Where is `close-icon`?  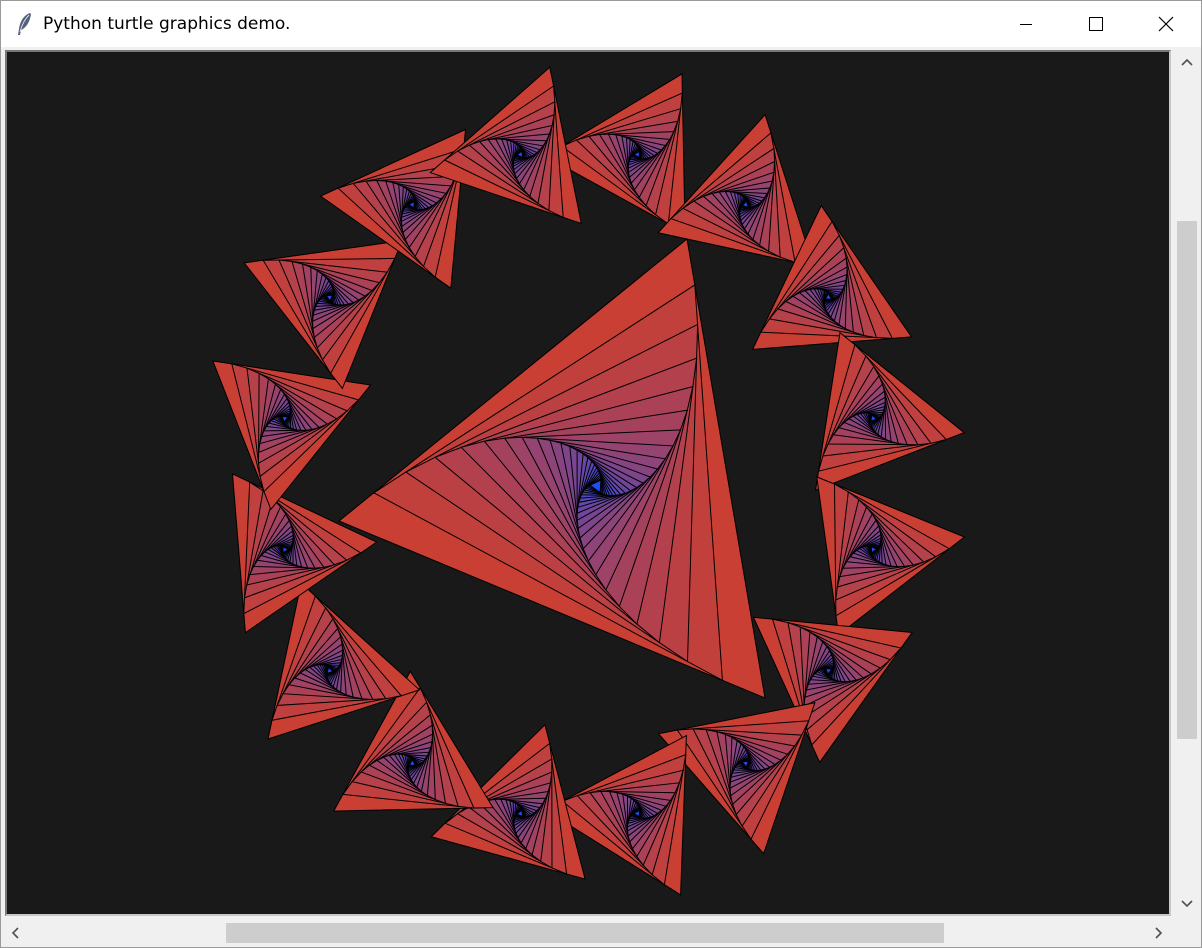
close-icon is located at coordinates (1166, 24).